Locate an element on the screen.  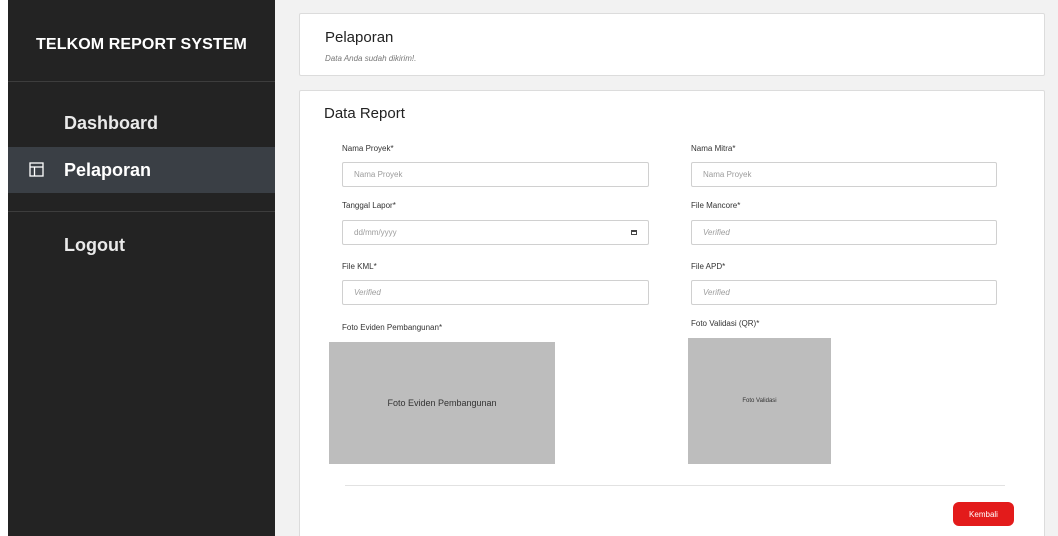
calendar-icon is located at coordinates (634, 232).